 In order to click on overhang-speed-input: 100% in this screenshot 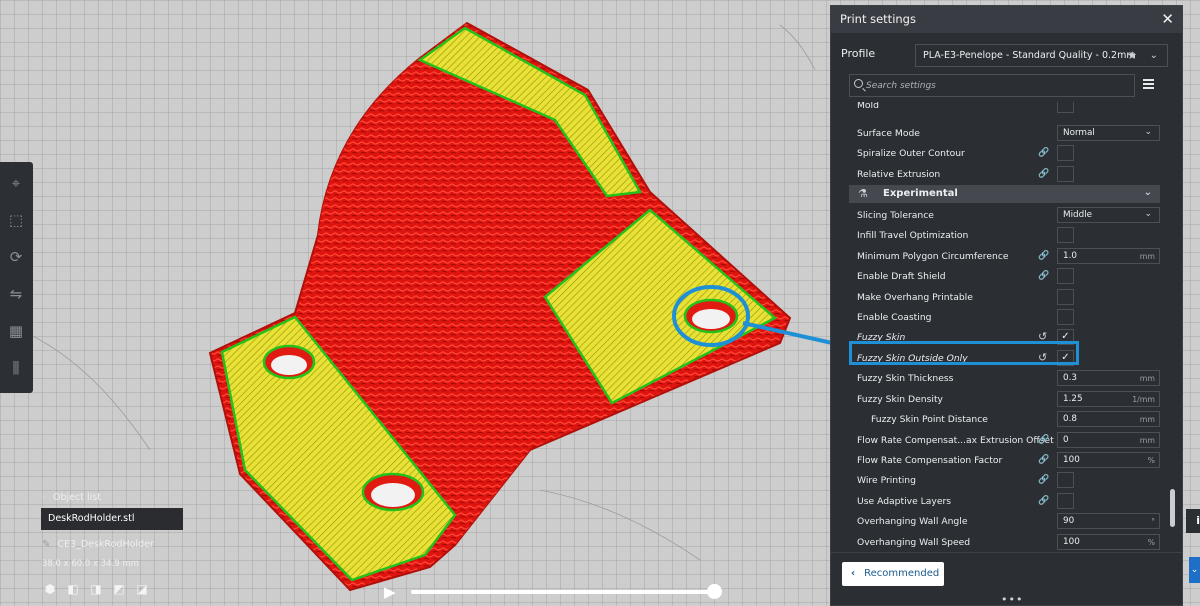, I will do `click(1108, 542)`.